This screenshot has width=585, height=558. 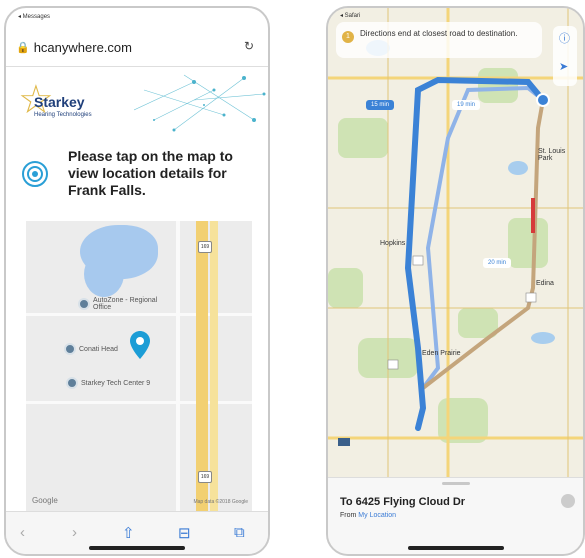 What do you see at coordinates (350, 15) in the screenshot?
I see `back-to-safari: ◂ Safari` at bounding box center [350, 15].